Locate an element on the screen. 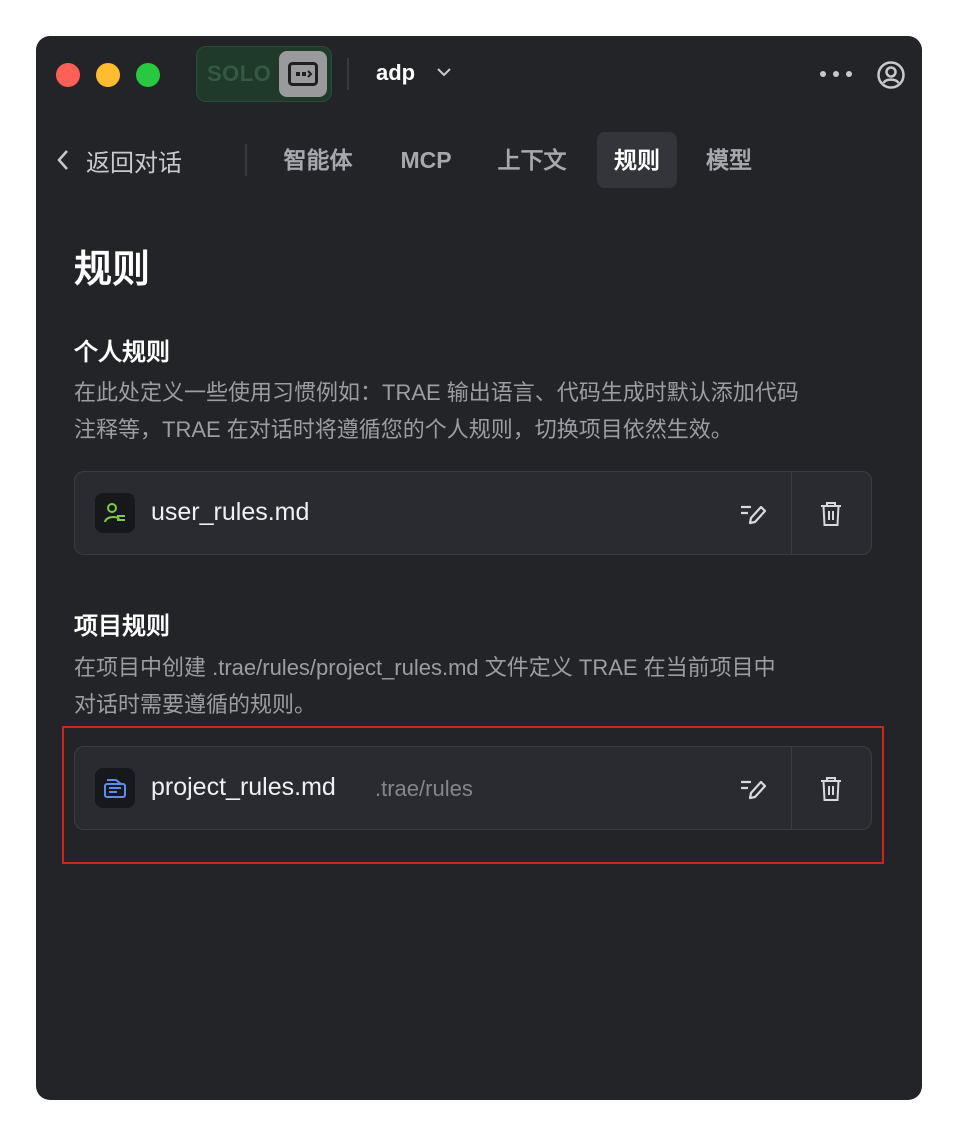 Image resolution: width=958 pixels, height=1136 pixels. tab-models: 模型 is located at coordinates (729, 160).